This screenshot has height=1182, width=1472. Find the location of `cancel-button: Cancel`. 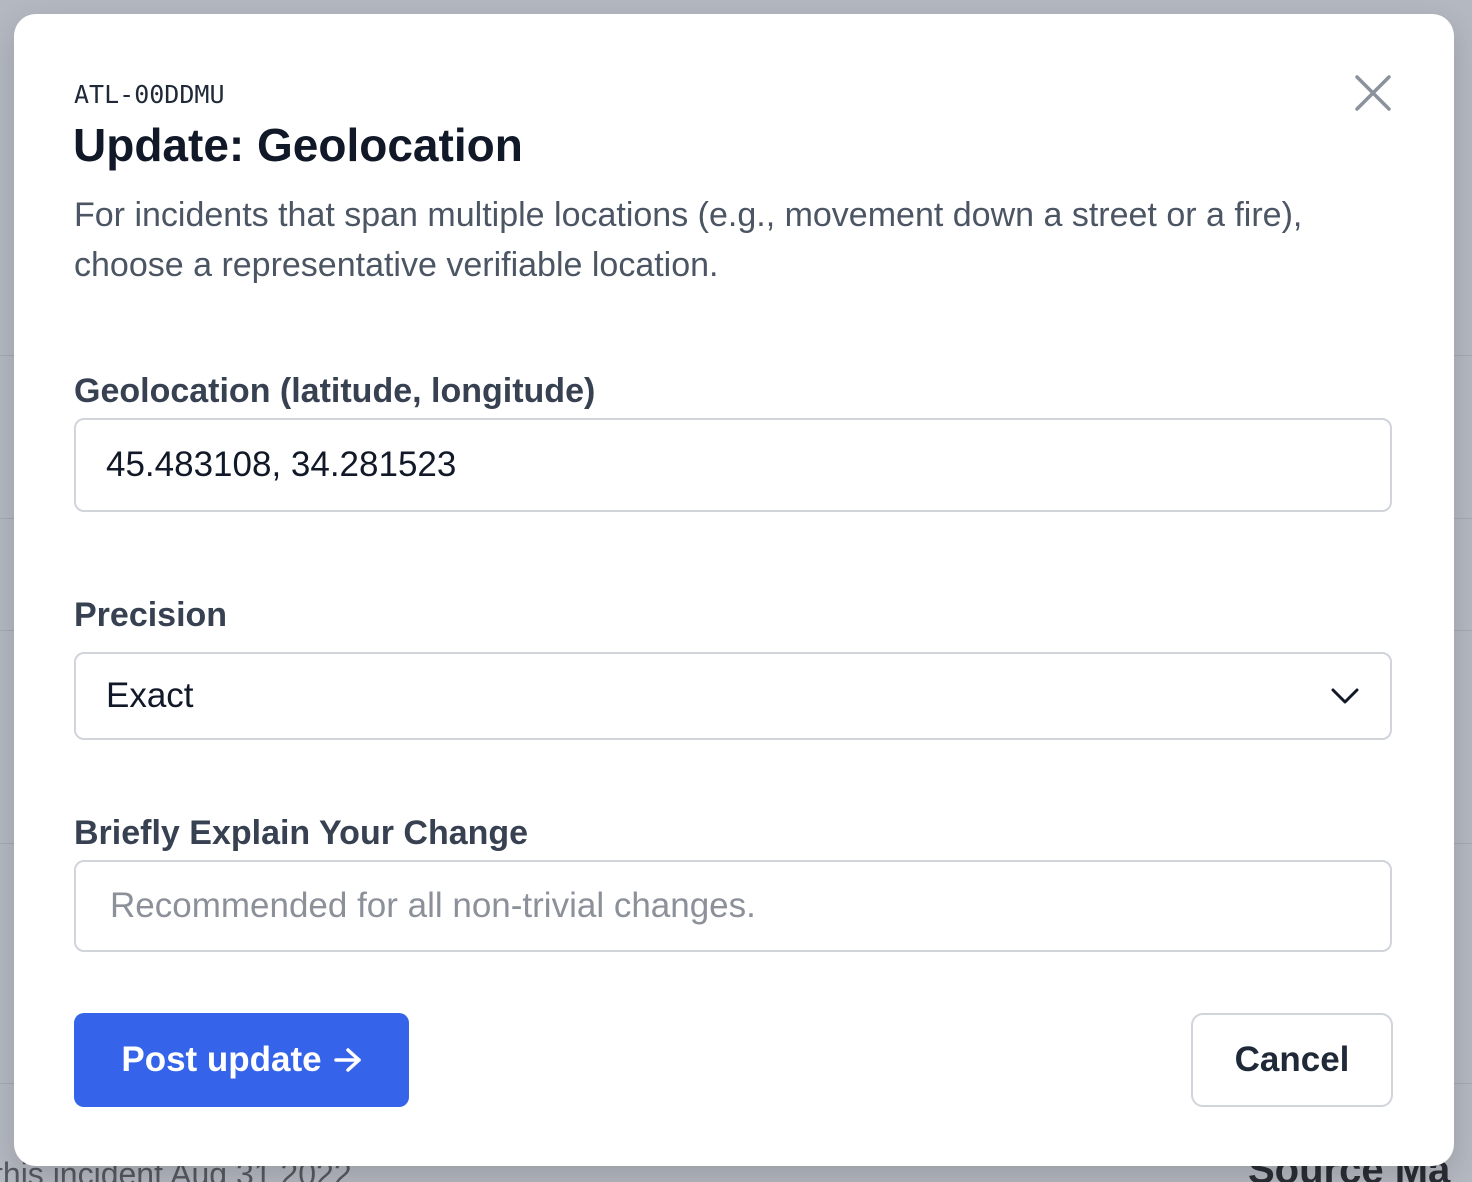

cancel-button: Cancel is located at coordinates (1292, 1060).